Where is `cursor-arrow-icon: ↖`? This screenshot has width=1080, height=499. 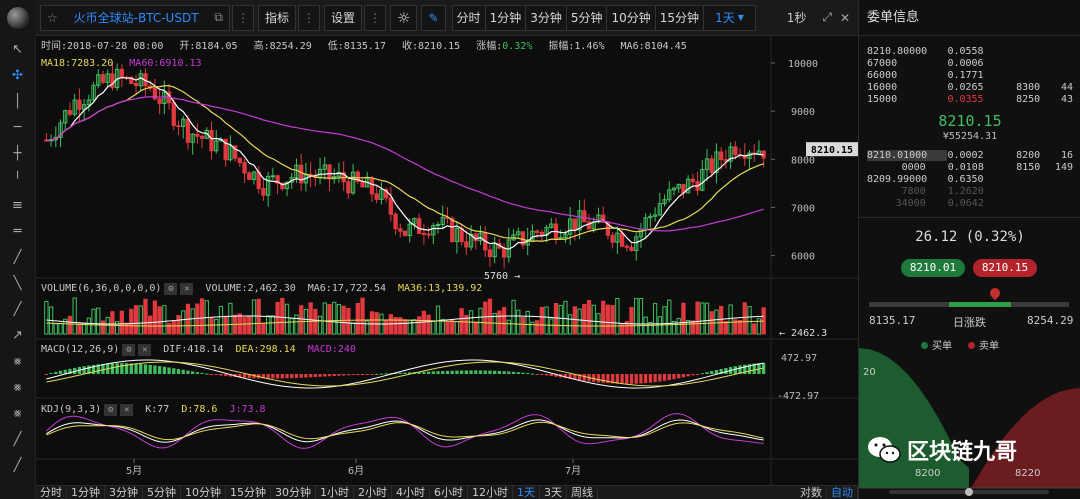
cursor-arrow-icon: ↖ is located at coordinates (17, 49).